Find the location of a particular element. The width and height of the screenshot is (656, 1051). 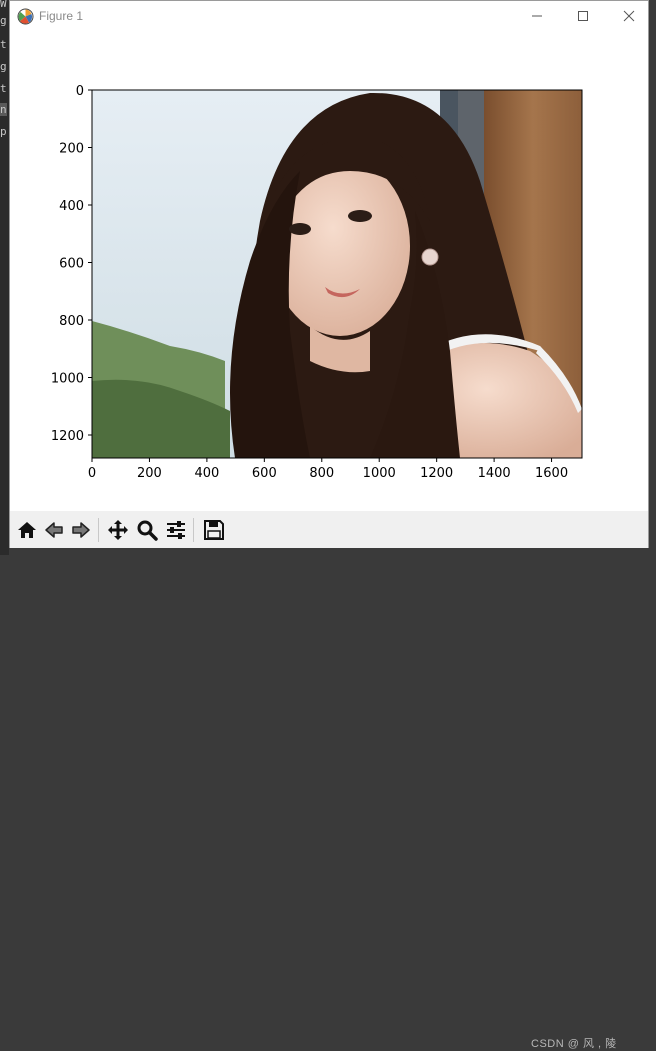

configure-subplots-button is located at coordinates (176, 530).